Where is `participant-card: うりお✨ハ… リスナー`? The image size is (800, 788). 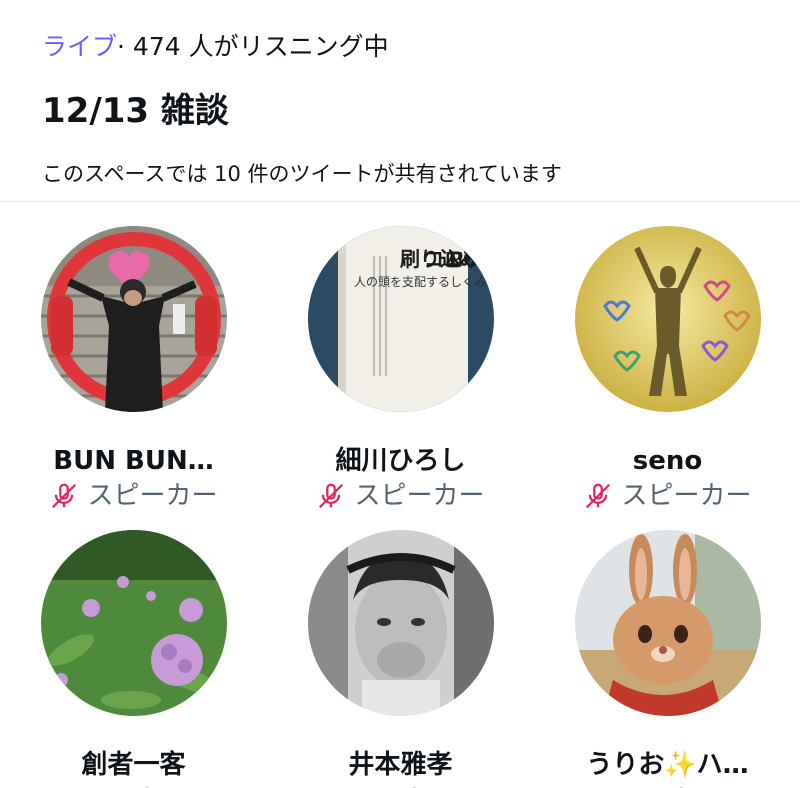 participant-card: うりお✨ハ… リスナー is located at coordinates (667, 659).